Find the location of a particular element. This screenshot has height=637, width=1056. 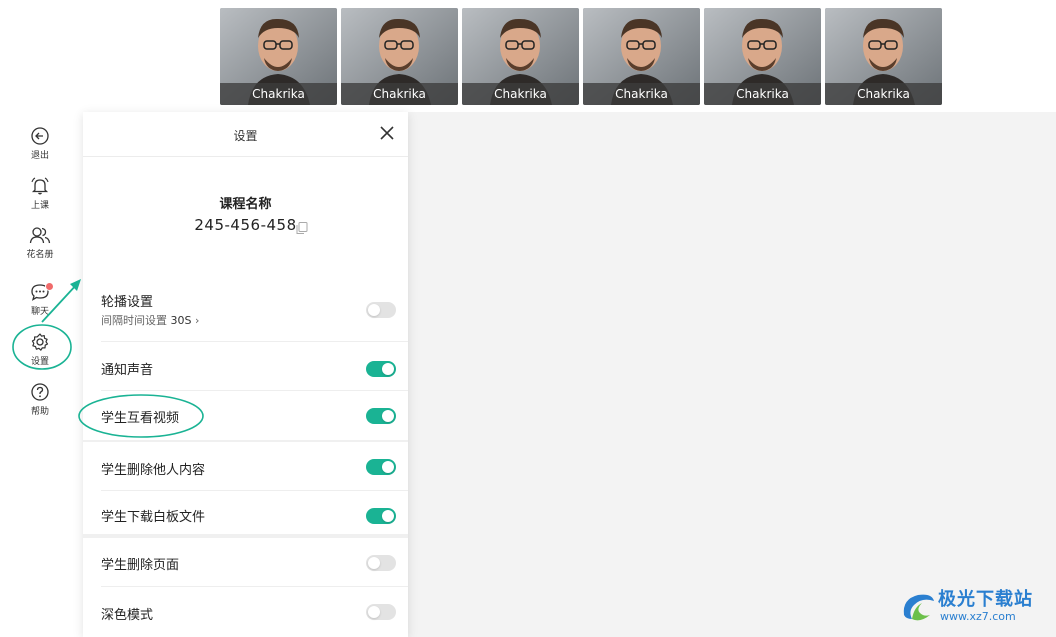

settings-highlight-circle is located at coordinates (42, 347).